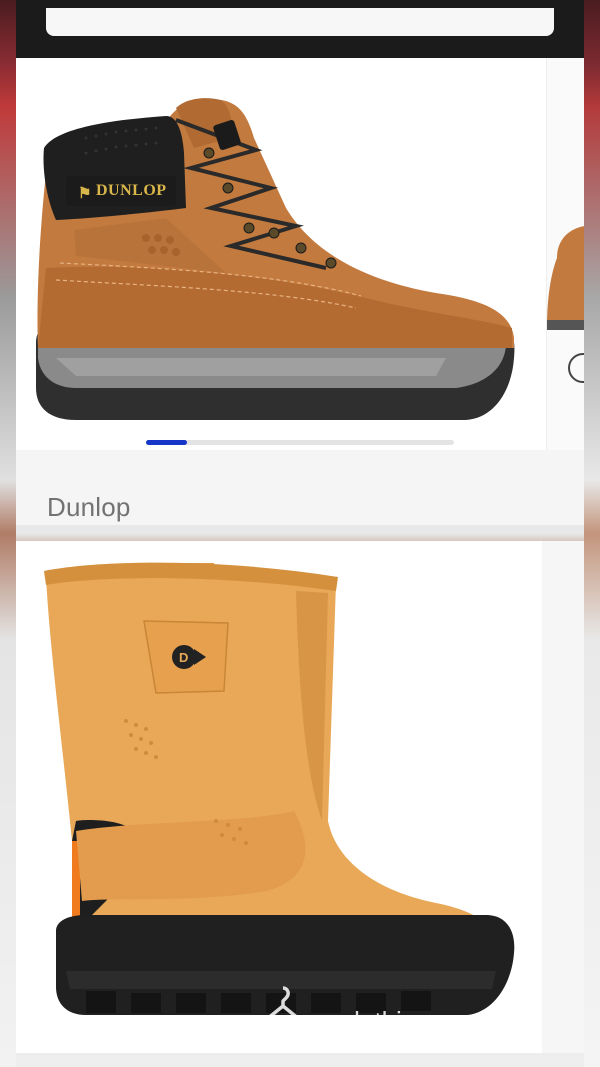 The width and height of the screenshot is (600, 1067). I want to click on blurred-background-right, so click(592, 533).